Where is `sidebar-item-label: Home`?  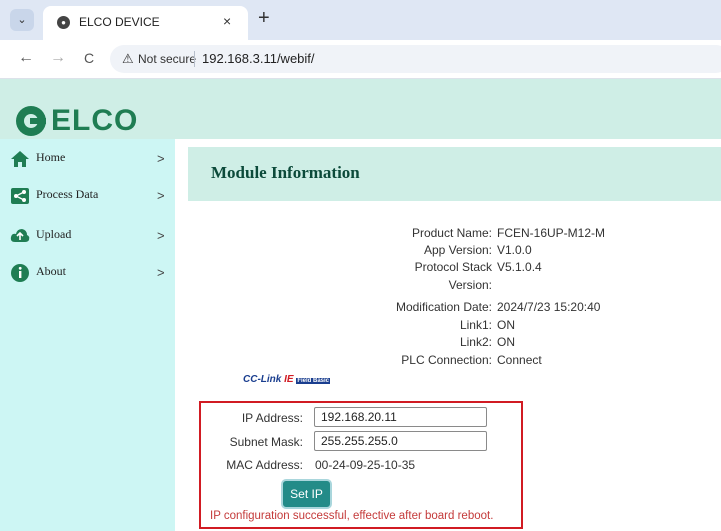
sidebar-item-label: Home is located at coordinates (51, 157).